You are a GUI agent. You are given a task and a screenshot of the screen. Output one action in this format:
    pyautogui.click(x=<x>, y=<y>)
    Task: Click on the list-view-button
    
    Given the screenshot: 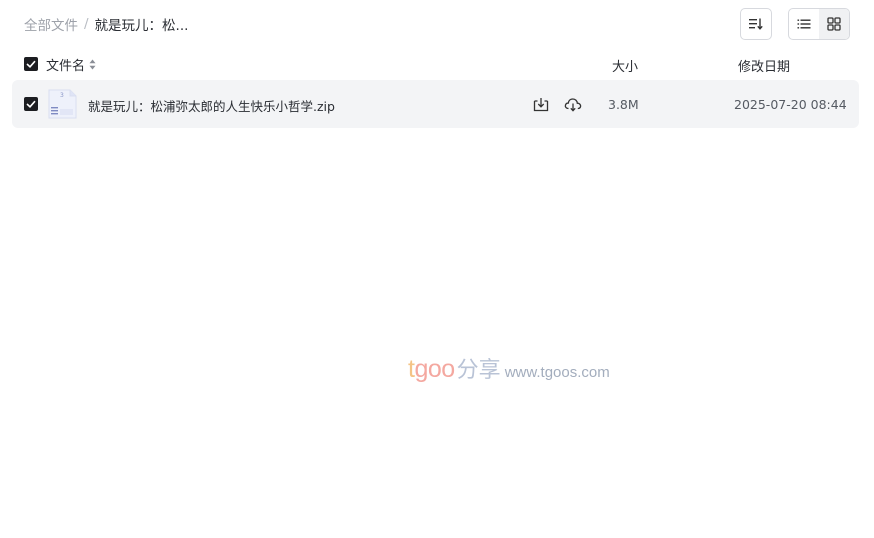 What is the action you would take?
    pyautogui.click(x=804, y=24)
    